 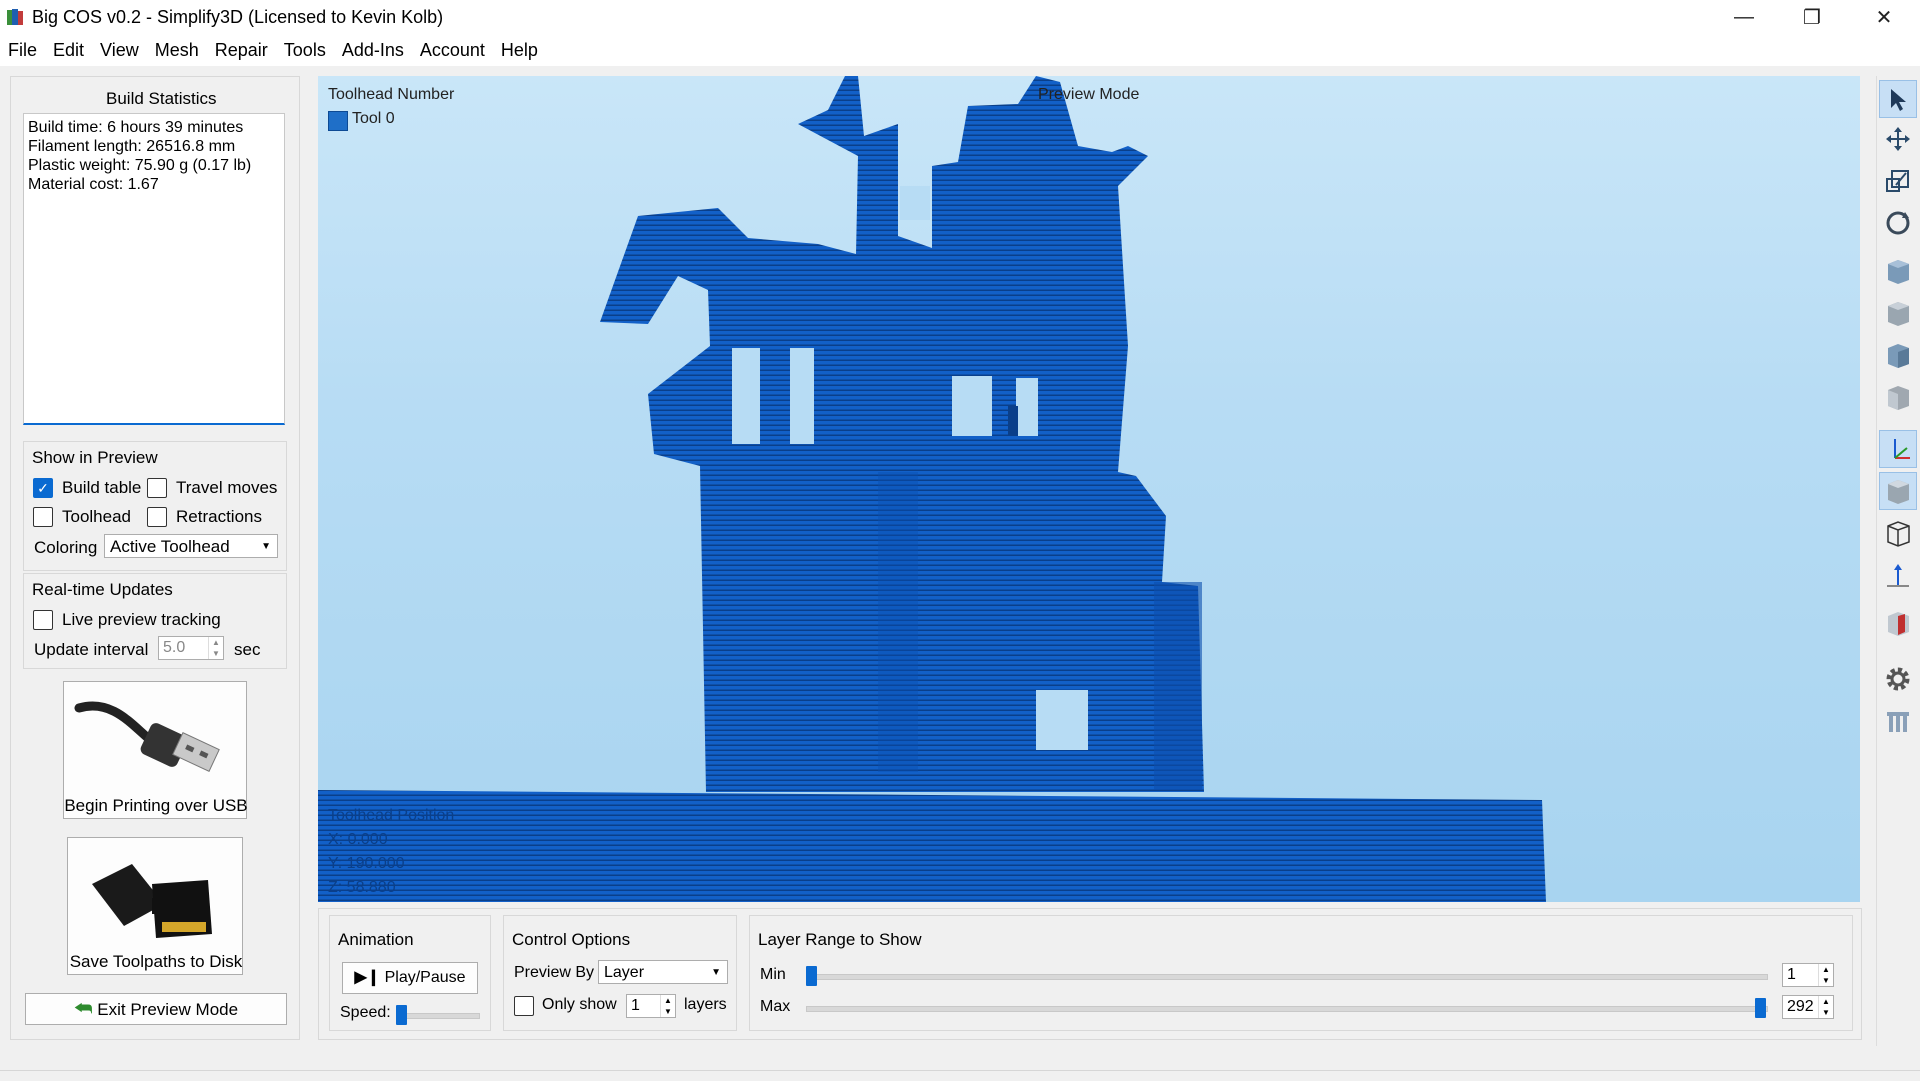 What do you see at coordinates (174, 647) in the screenshot?
I see `update-interval-value: 5.0` at bounding box center [174, 647].